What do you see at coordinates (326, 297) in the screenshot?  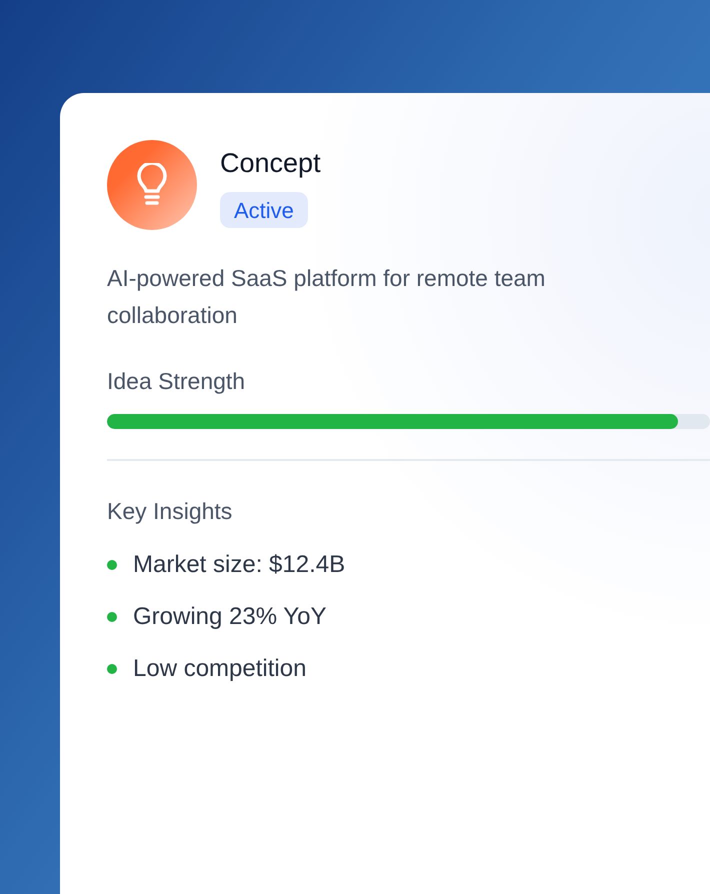 I see `description: AI-powered SaaS platform for remote team collaboration` at bounding box center [326, 297].